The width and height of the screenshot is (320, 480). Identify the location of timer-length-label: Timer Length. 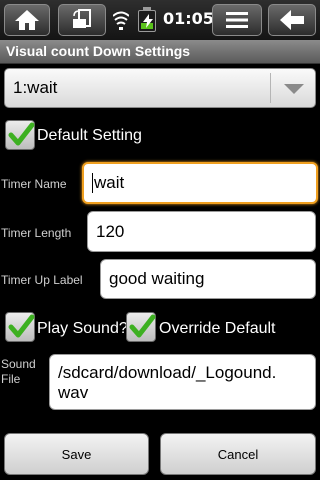
(36, 233).